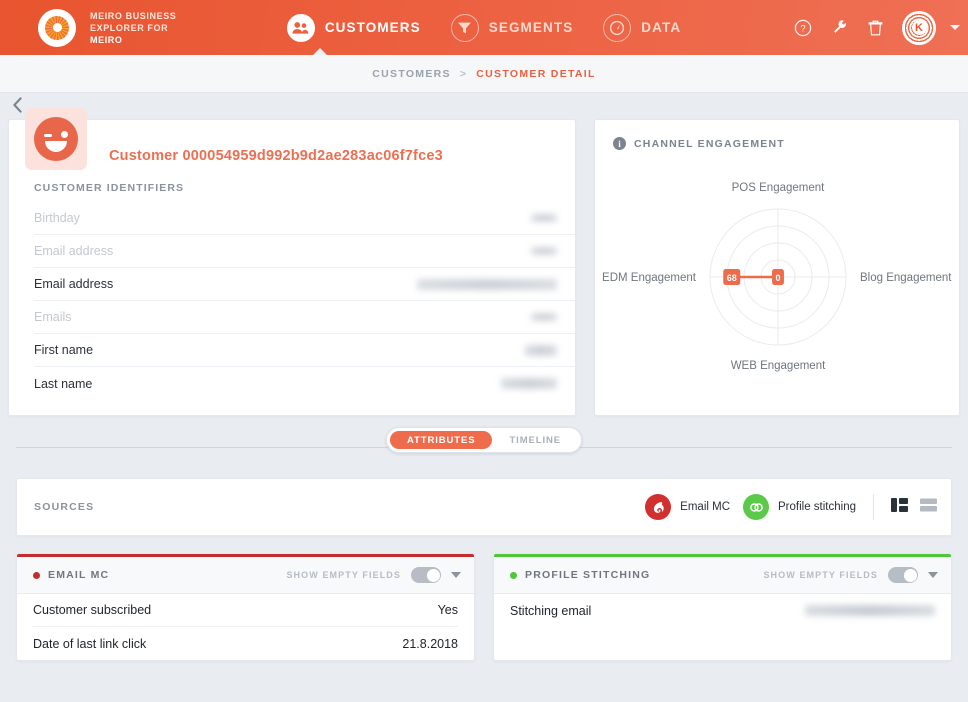 This screenshot has width=968, height=702. I want to click on sources-bar: SOURCES Email MC Profile stitching, so click(484, 507).